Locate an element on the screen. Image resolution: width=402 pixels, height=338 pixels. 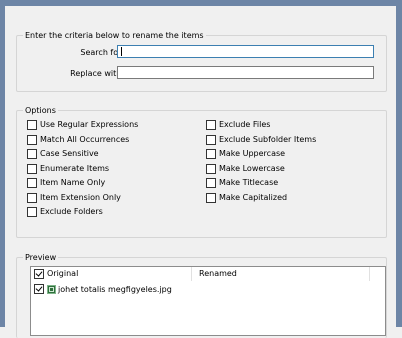
option-make-titlecase: Make Titlecase is located at coordinates (242, 183).